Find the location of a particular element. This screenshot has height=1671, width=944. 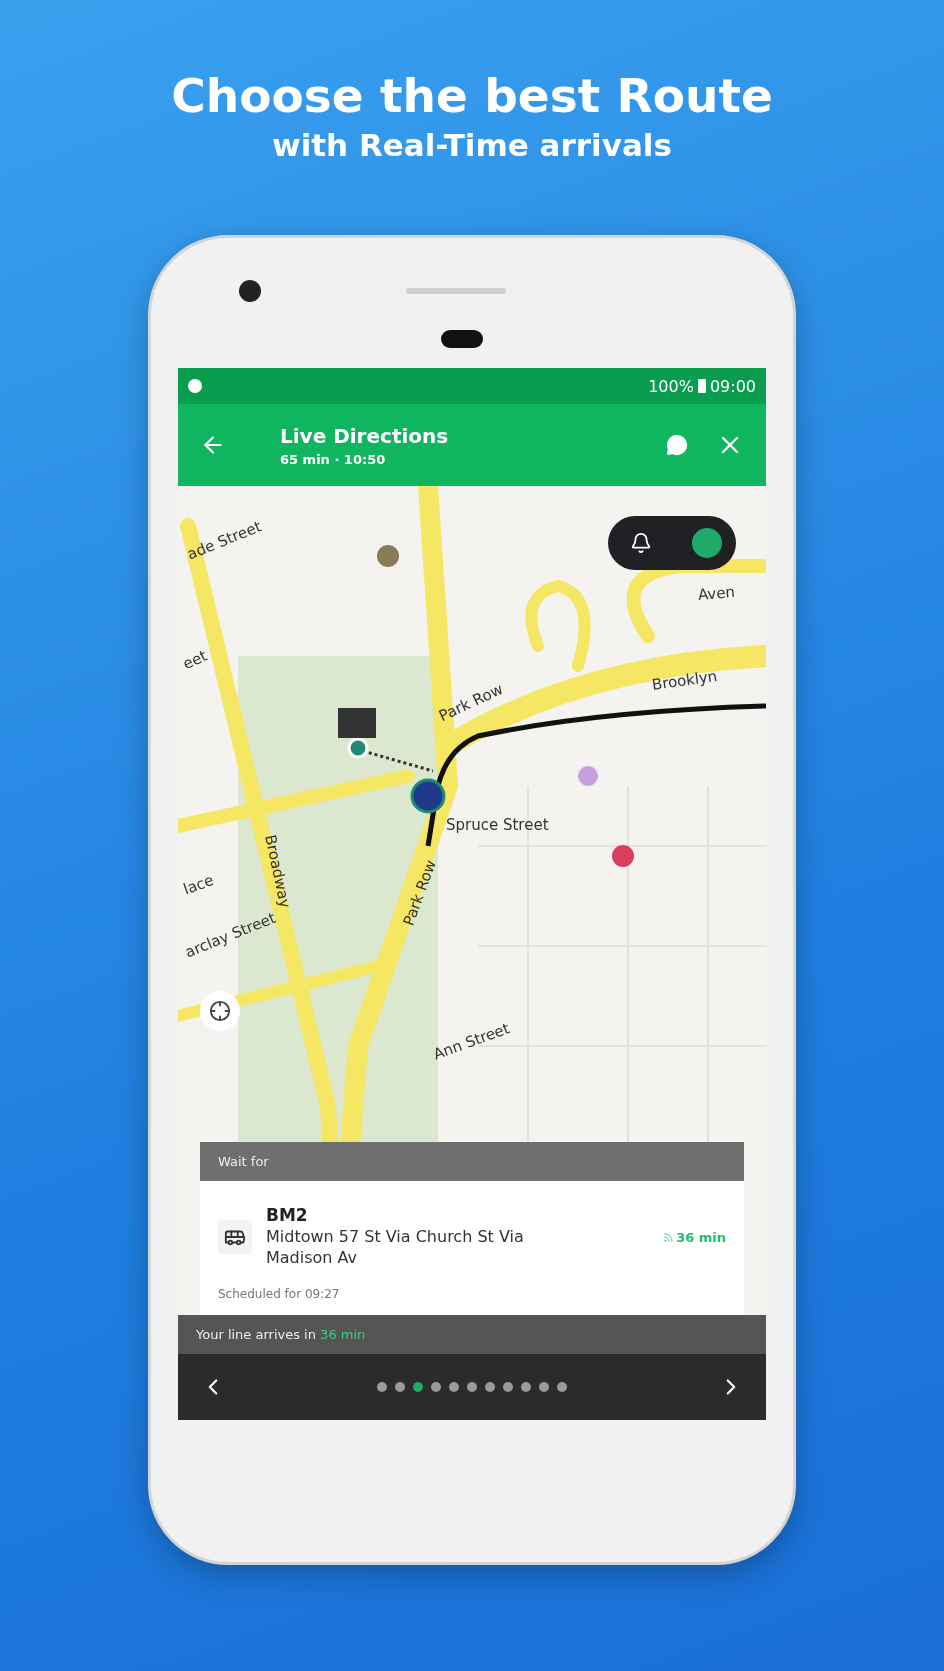

line-destination: Midtown 57 St Via Church St Via Madison Av is located at coordinates (395, 1248).